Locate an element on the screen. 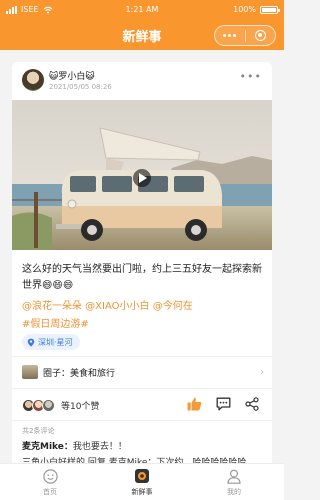 Image resolution: width=320 pixels, height=500 pixels. share-icon is located at coordinates (252, 404).